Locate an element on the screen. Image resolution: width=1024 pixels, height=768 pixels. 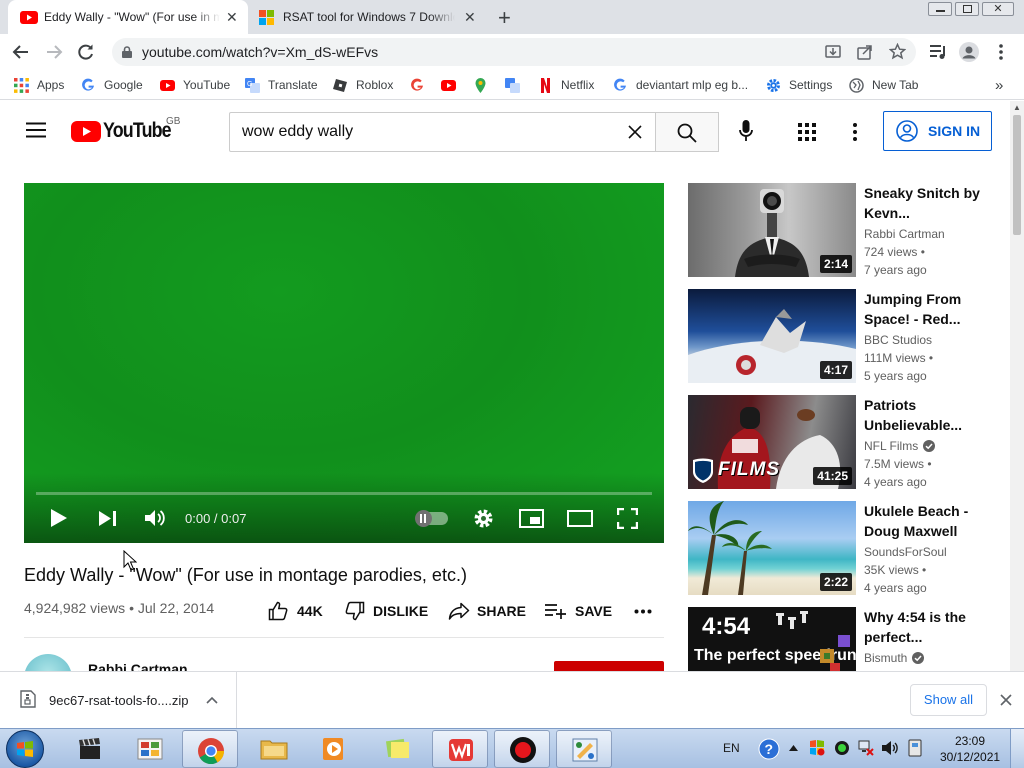
taskbar-explorer is located at coordinates (274, 749).